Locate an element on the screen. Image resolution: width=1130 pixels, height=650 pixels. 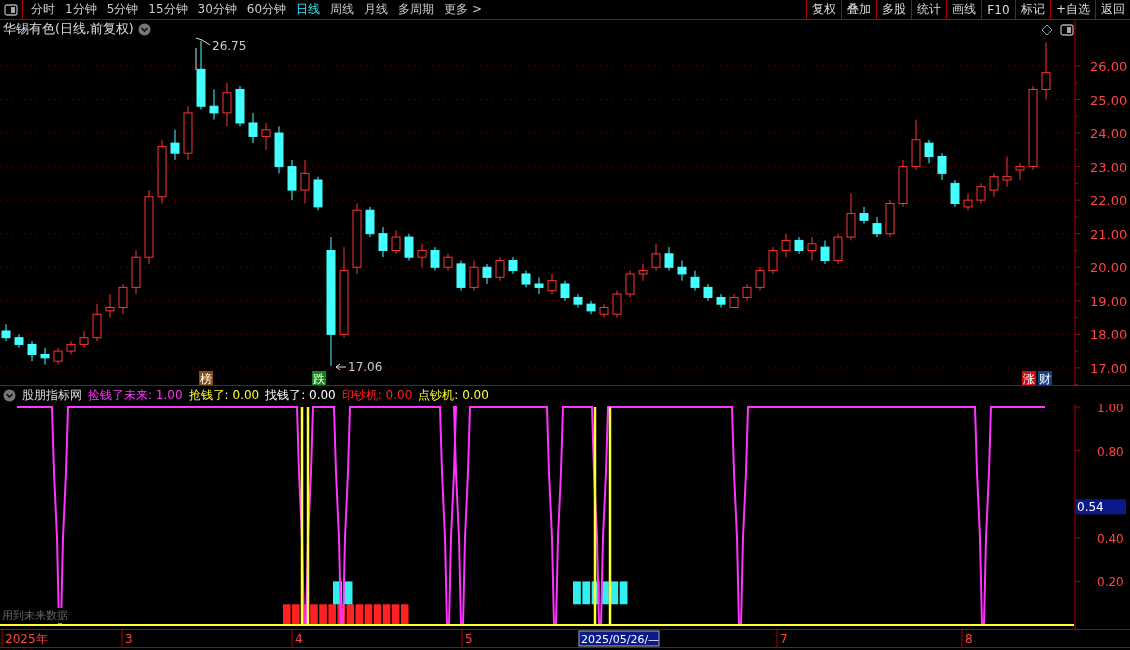
event-marker: 跌 is located at coordinates (319, 378).